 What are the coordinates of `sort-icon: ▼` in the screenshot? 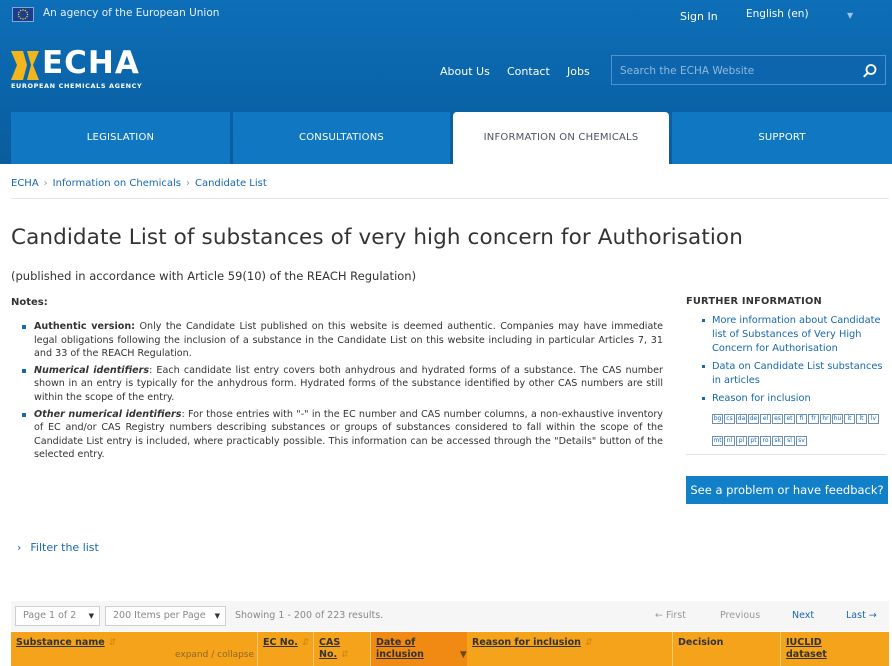 It's located at (463, 655).